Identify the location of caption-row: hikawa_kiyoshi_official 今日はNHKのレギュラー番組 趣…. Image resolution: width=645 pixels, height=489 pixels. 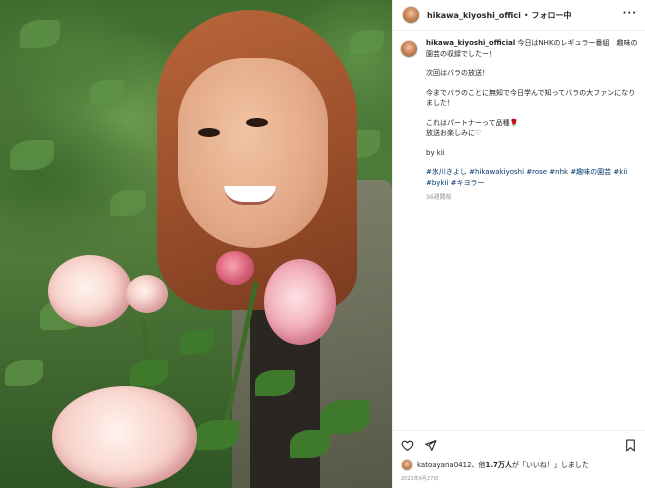
(520, 121).